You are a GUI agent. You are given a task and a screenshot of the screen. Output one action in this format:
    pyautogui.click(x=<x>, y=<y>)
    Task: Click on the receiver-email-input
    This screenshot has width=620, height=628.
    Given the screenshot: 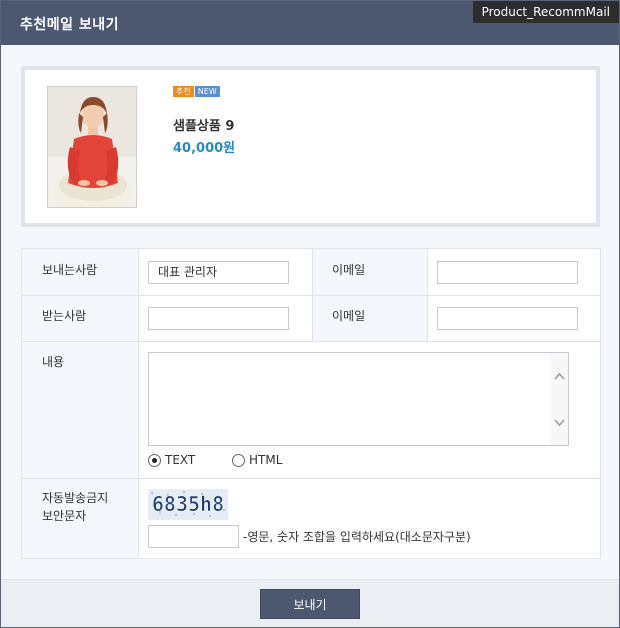 What is the action you would take?
    pyautogui.click(x=507, y=318)
    